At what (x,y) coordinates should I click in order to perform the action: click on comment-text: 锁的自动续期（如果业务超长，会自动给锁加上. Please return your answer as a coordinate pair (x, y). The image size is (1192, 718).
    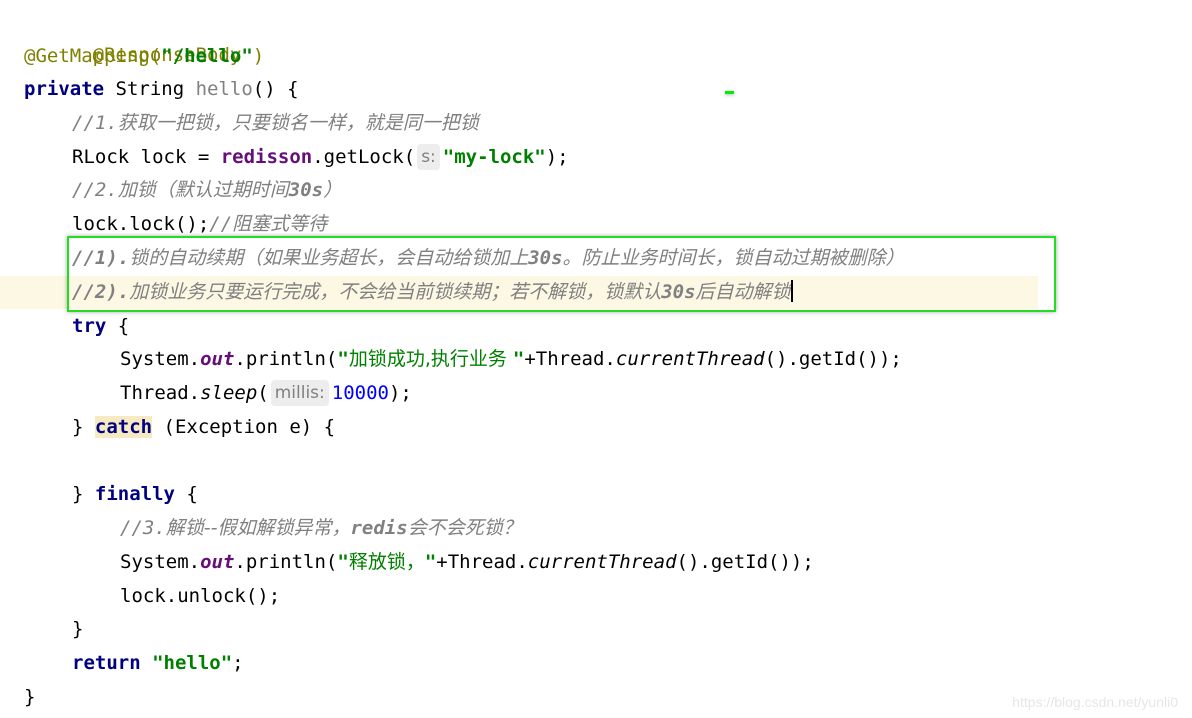
    Looking at the image, I should click on (329, 258).